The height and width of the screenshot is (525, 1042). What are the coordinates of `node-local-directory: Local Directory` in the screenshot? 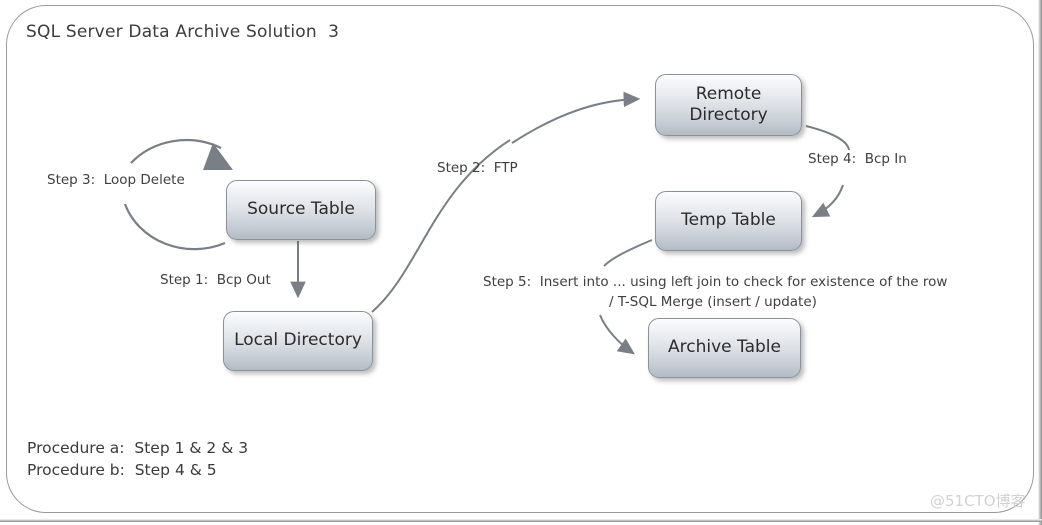 It's located at (298, 341).